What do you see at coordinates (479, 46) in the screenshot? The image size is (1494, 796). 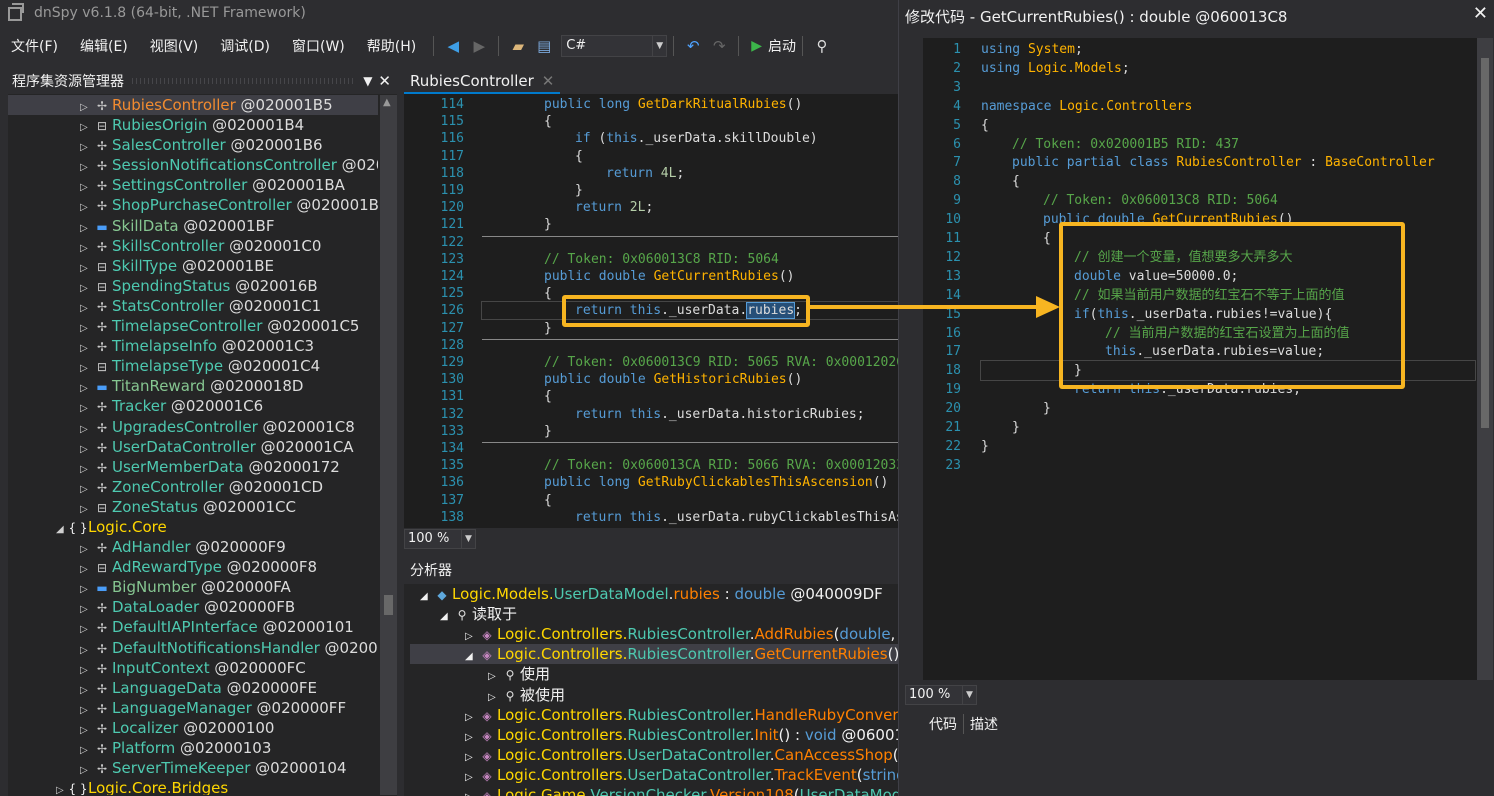 I see `forward-icon: ▶` at bounding box center [479, 46].